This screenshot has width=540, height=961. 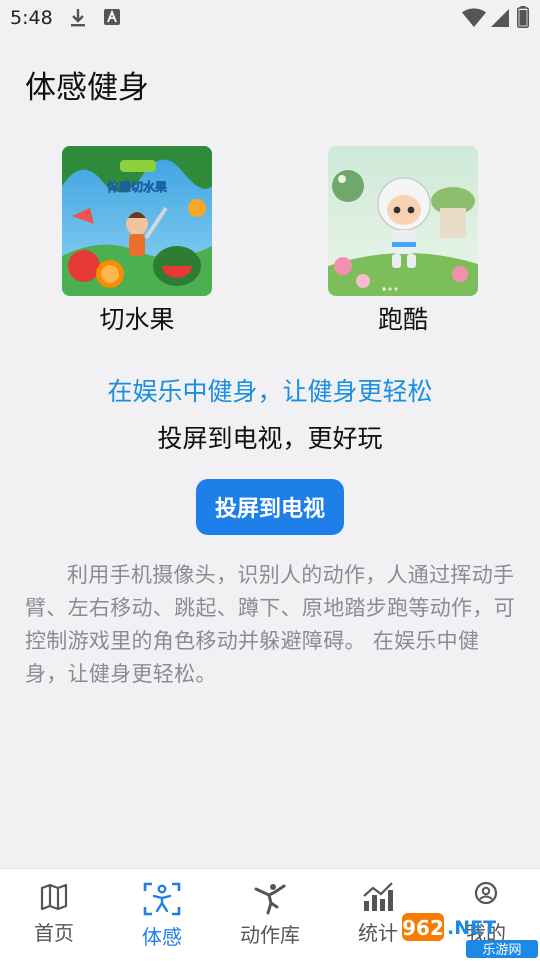 What do you see at coordinates (54, 913) in the screenshot?
I see `nav-item-home: 首页` at bounding box center [54, 913].